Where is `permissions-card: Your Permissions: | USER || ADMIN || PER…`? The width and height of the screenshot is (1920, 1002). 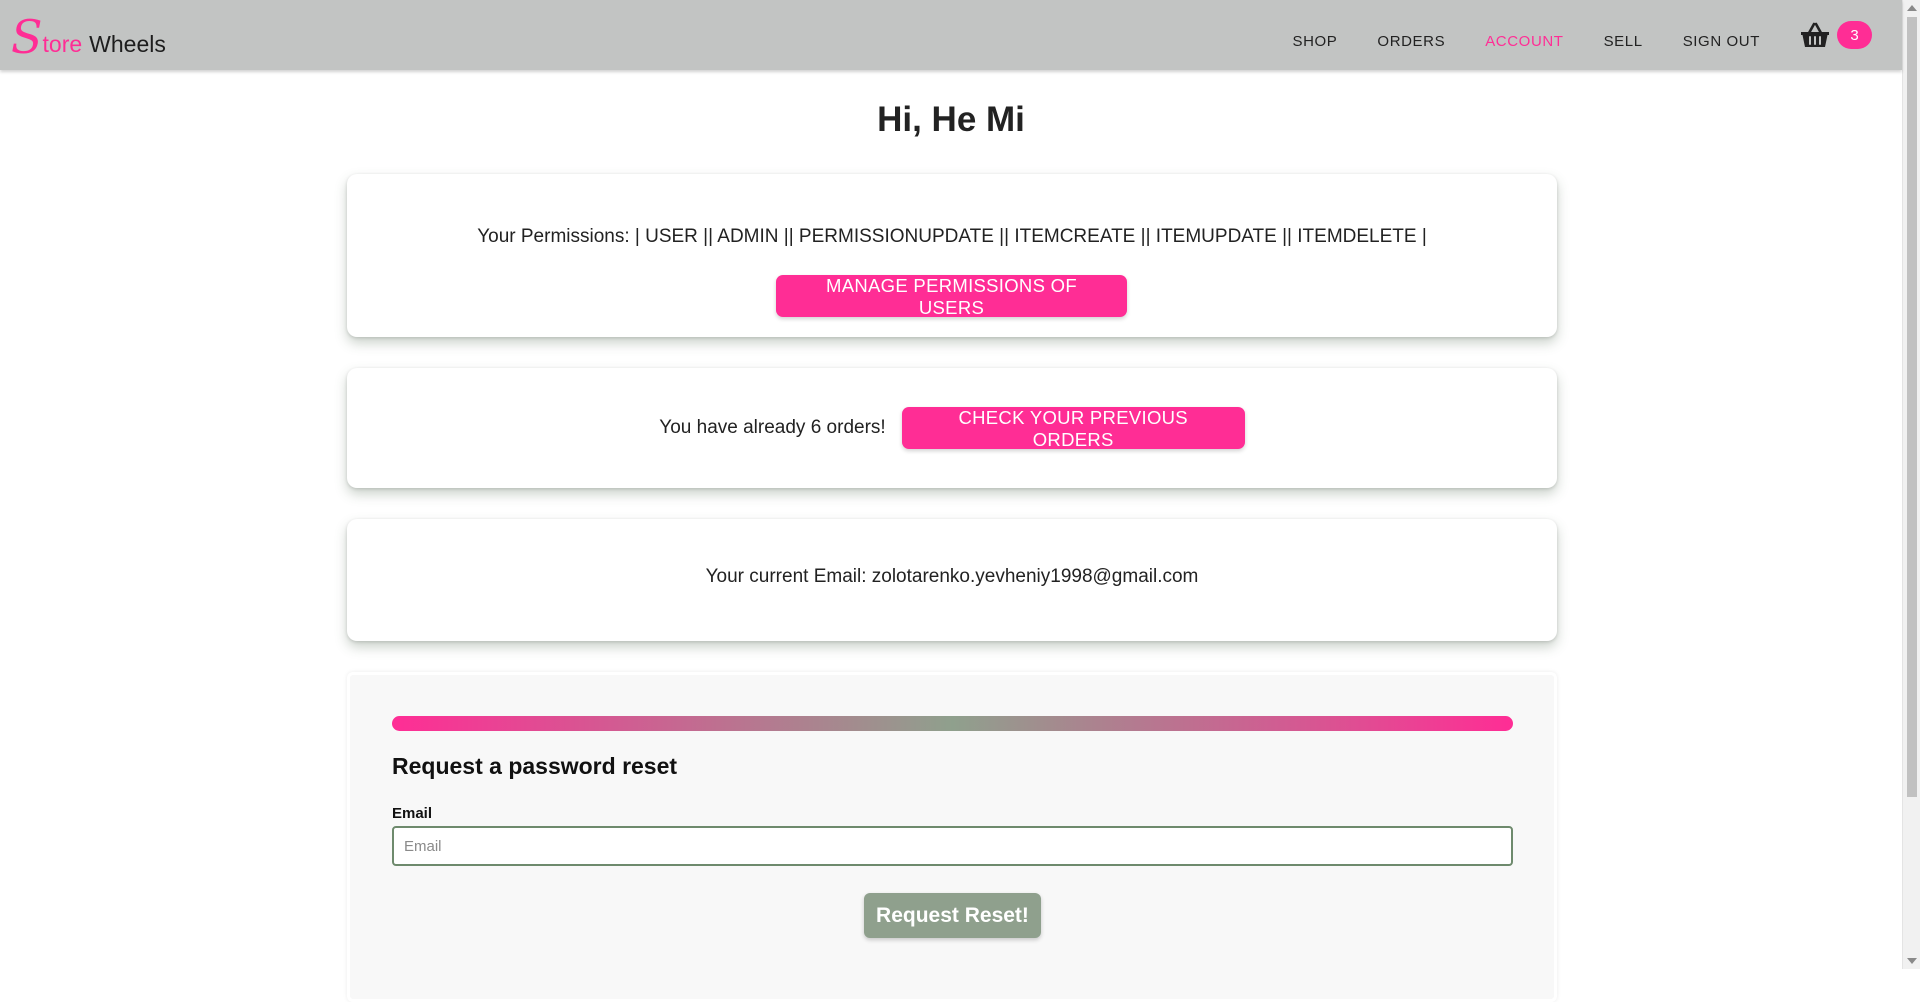
permissions-card: Your Permissions: | USER || ADMIN || PER… is located at coordinates (952, 255).